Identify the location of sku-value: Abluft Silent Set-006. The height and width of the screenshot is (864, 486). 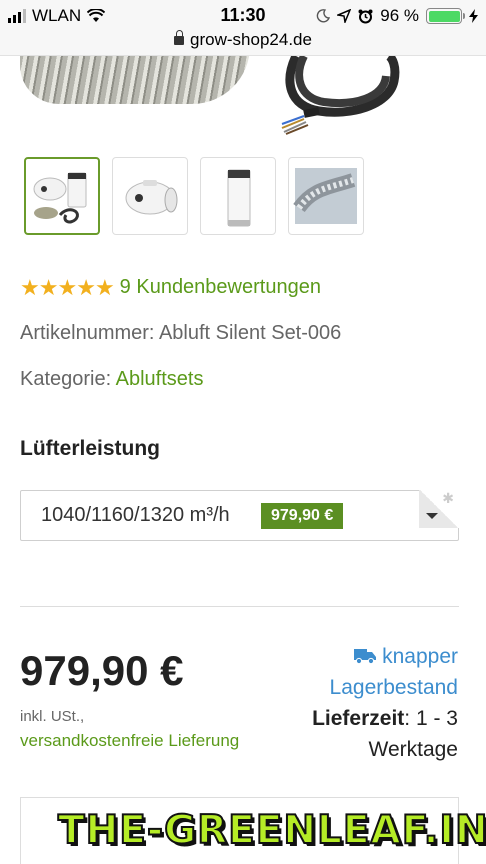
(250, 333).